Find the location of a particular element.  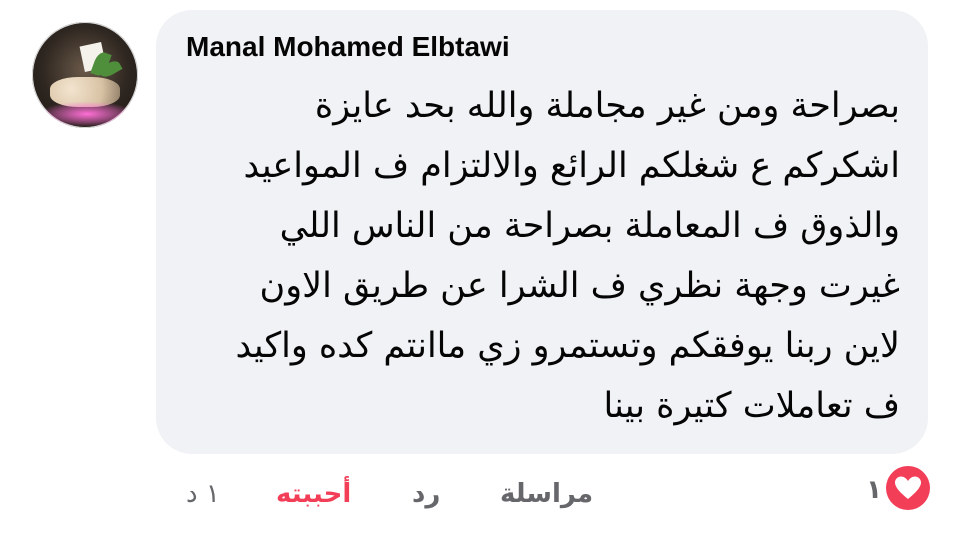

reply-button: رد is located at coordinates (426, 494).